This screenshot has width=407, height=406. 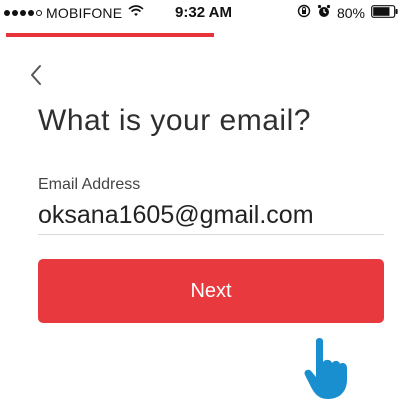 What do you see at coordinates (89, 184) in the screenshot?
I see `email-label: Email Address` at bounding box center [89, 184].